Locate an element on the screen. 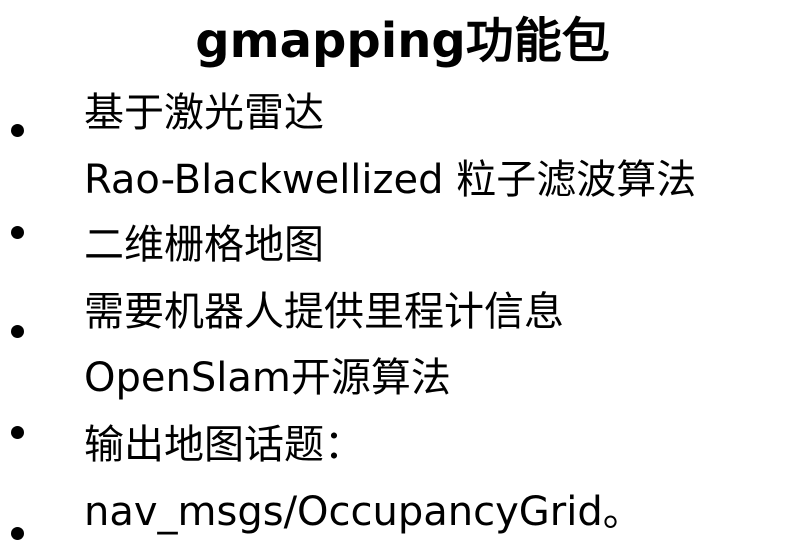  text-line-4: 需要机器人提供里程计信息 is located at coordinates (324, 312).